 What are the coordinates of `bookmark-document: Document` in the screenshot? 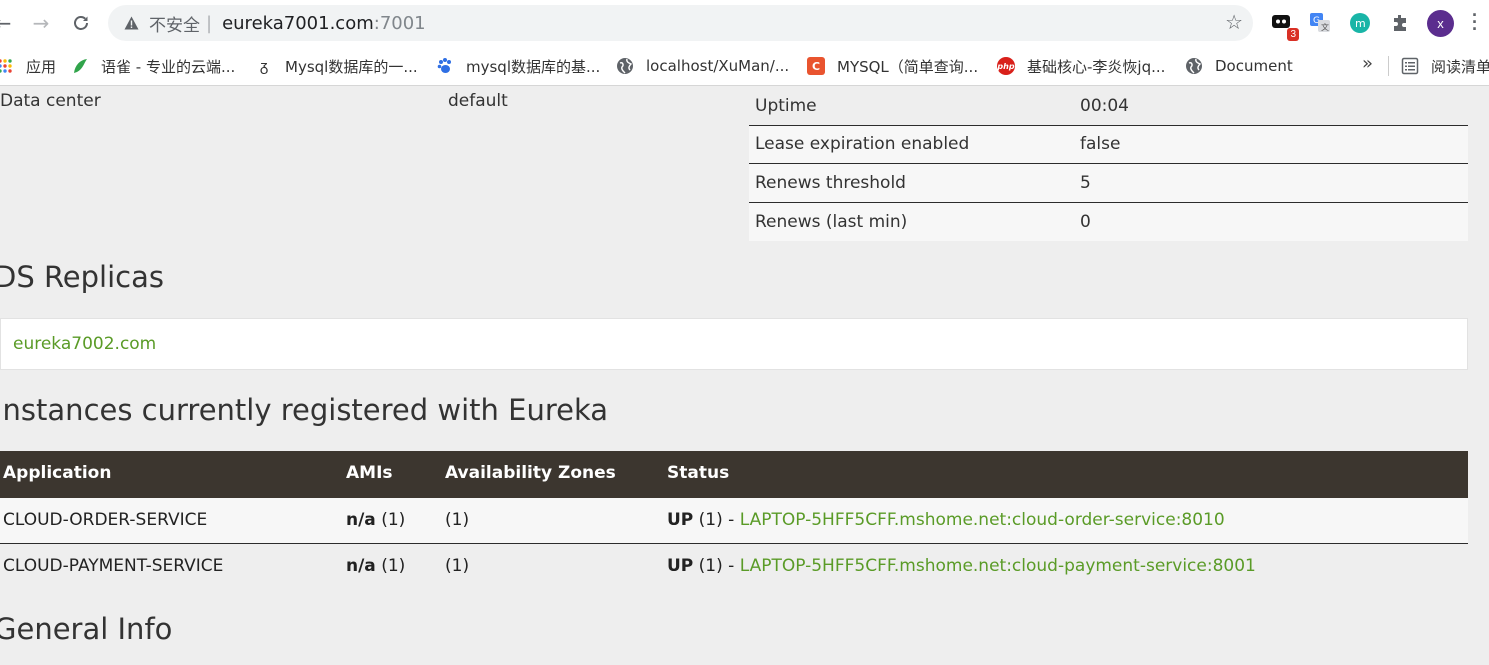 It's located at (1239, 66).